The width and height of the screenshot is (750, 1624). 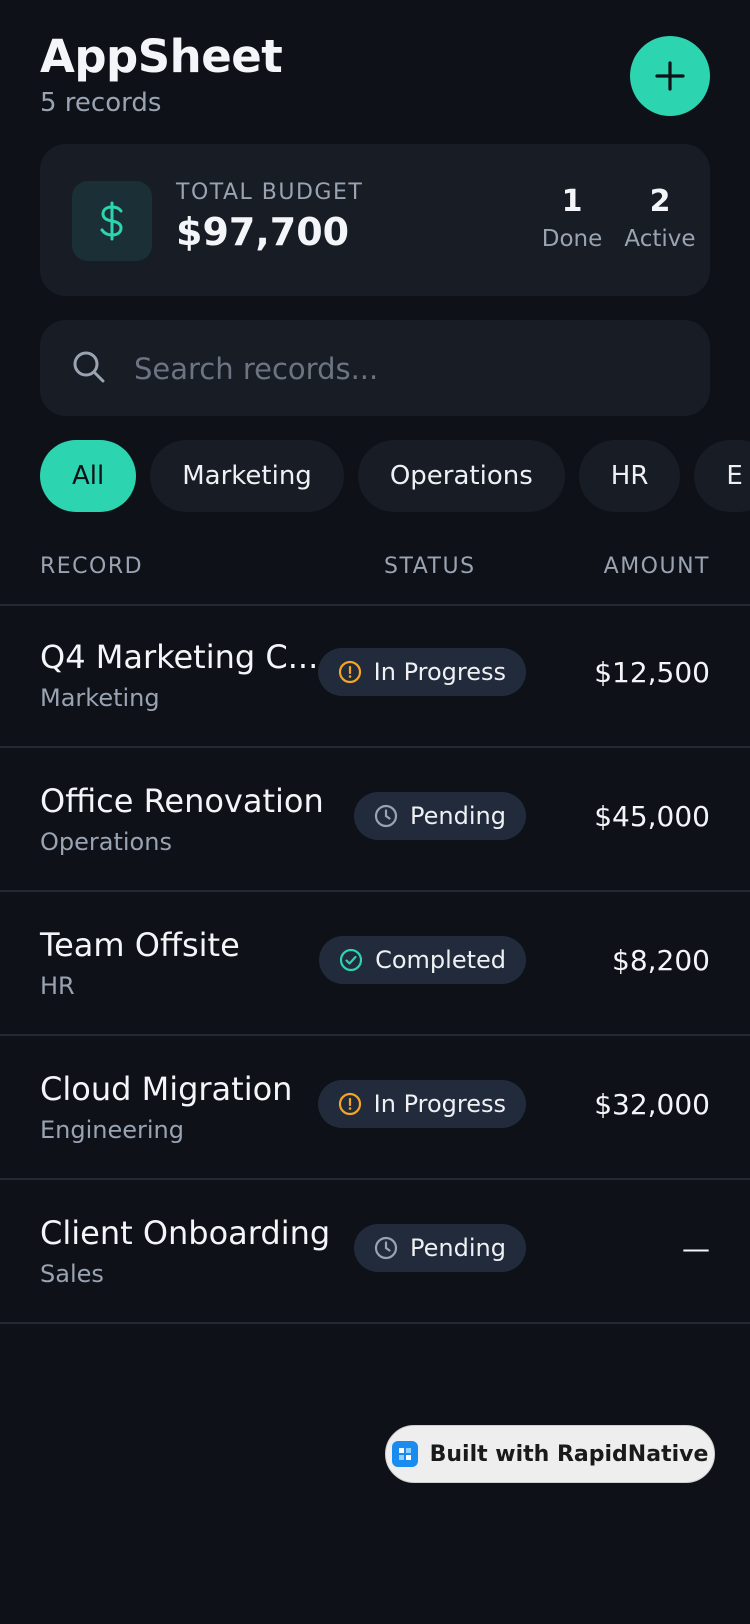 What do you see at coordinates (100, 698) in the screenshot?
I see `record-category: Marketing` at bounding box center [100, 698].